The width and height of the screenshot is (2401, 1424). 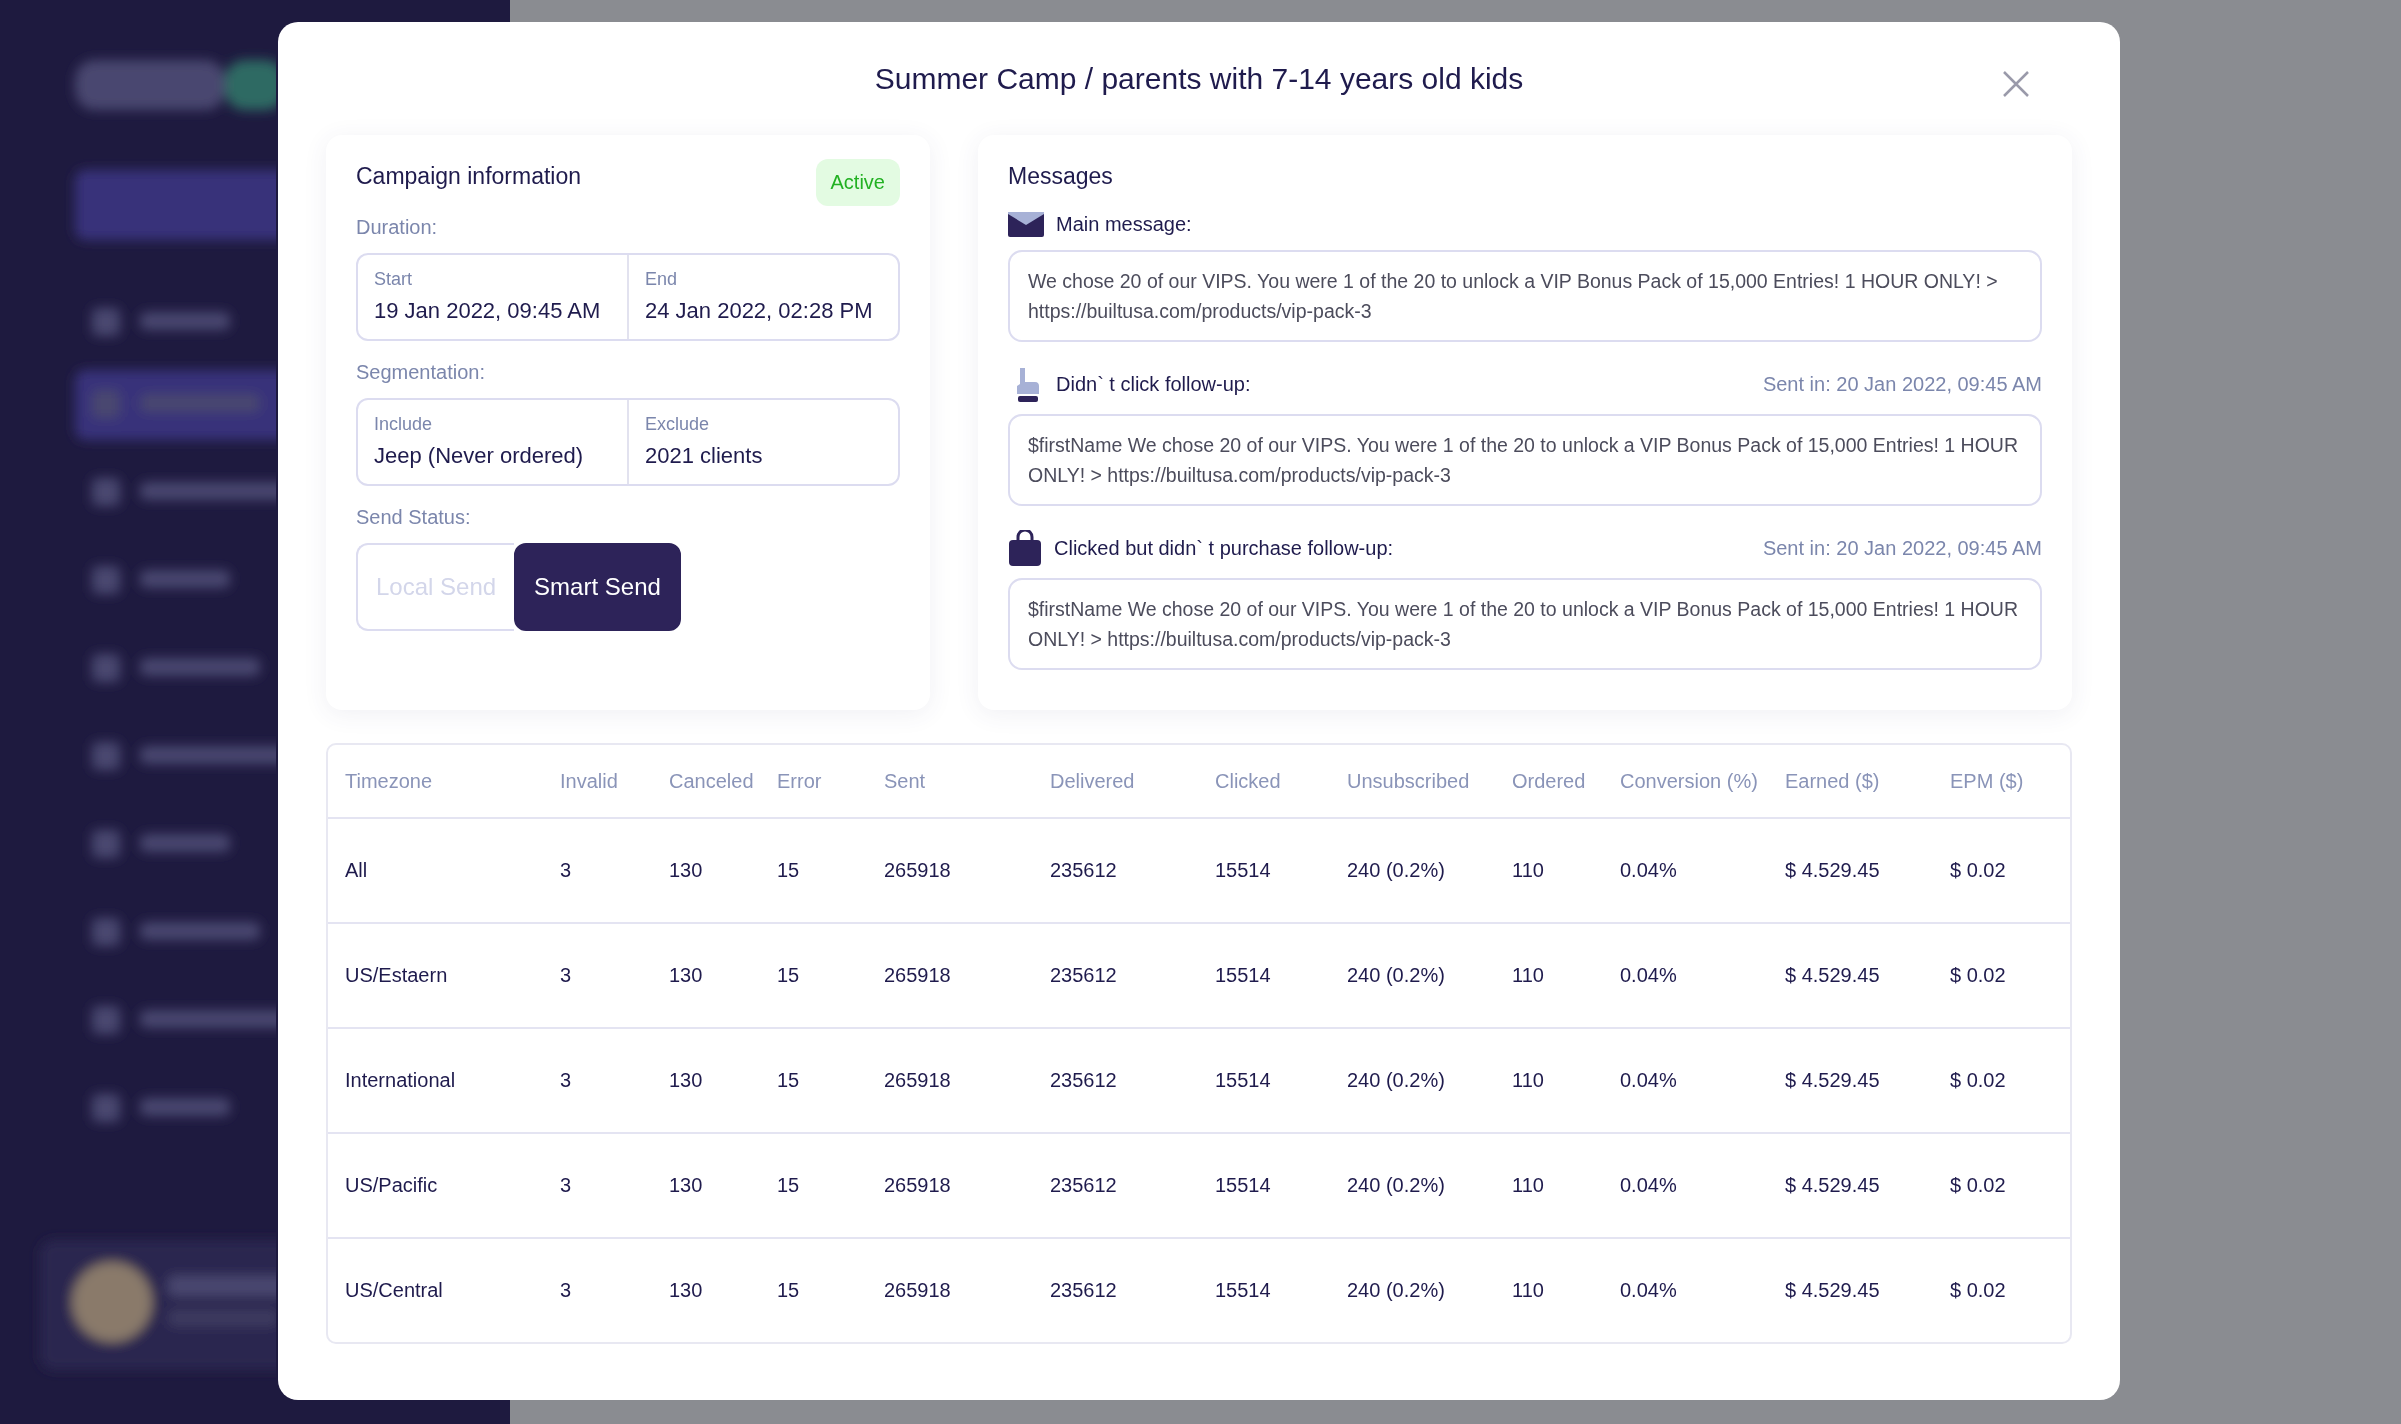 What do you see at coordinates (1549, 782) in the screenshot?
I see `column-header: Ordered` at bounding box center [1549, 782].